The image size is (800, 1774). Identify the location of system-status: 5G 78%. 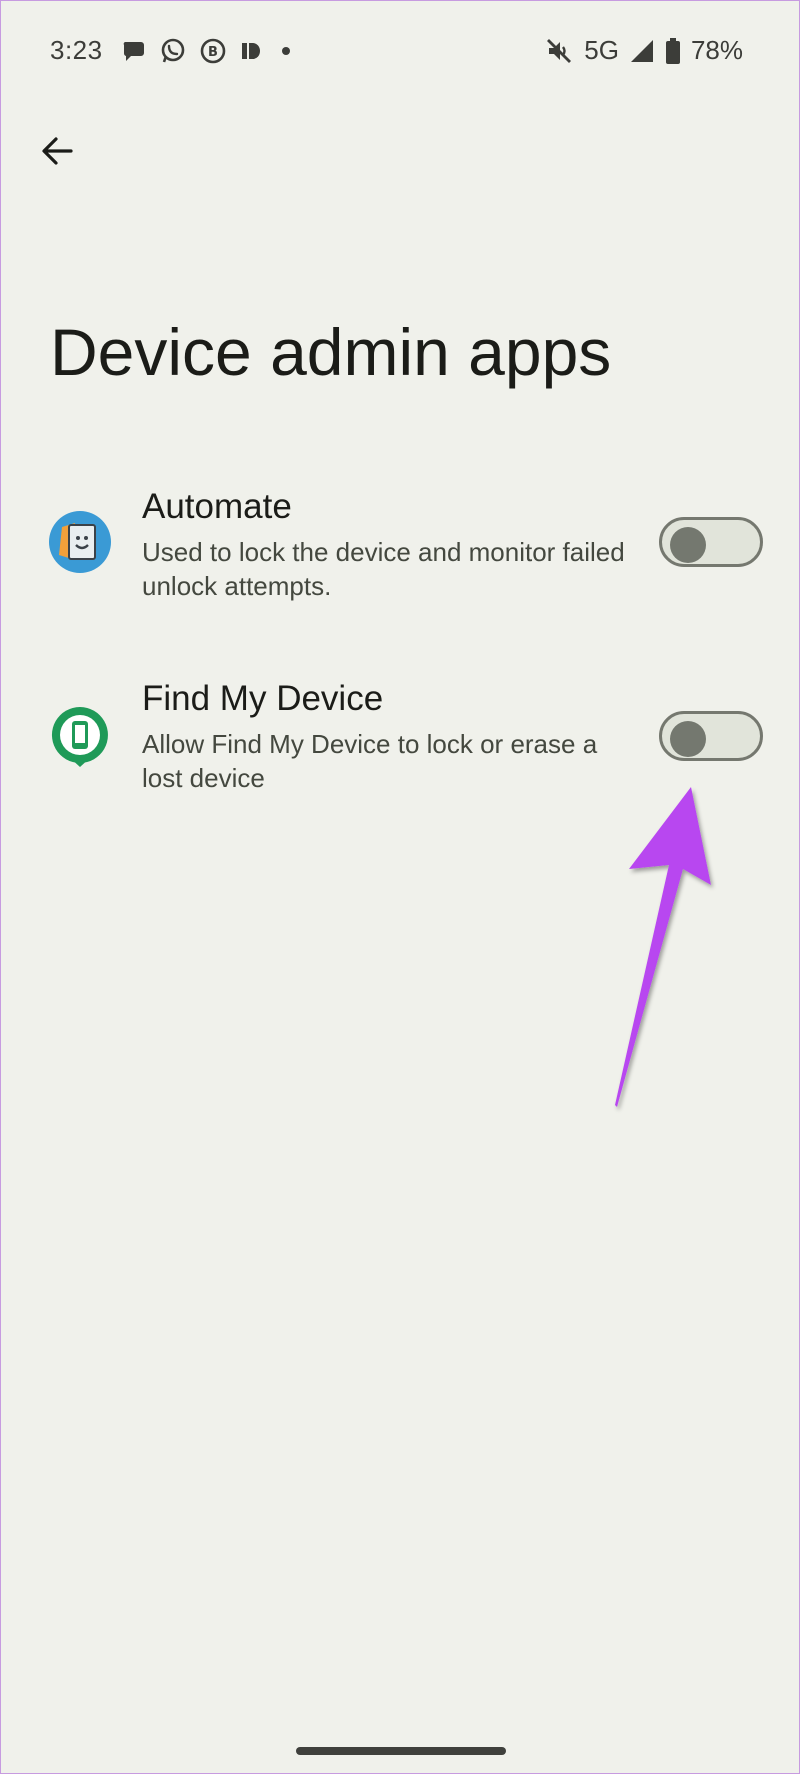
(643, 50).